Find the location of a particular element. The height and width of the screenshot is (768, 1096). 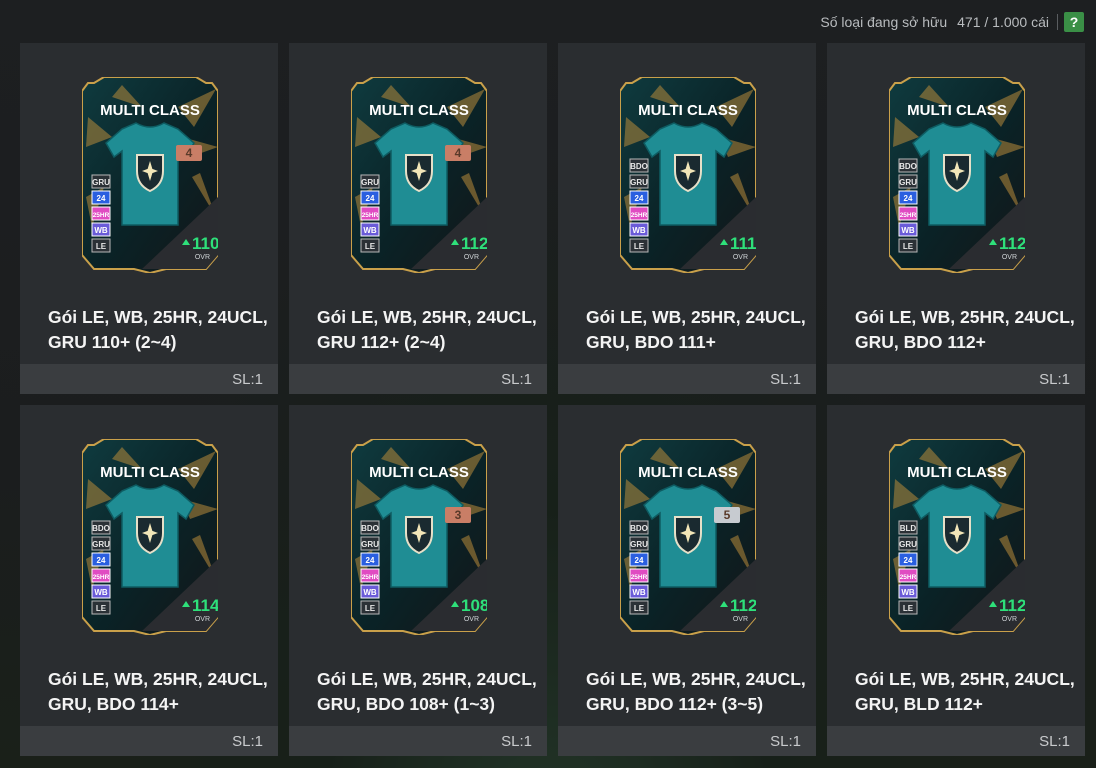

pack-card-image: MULTI CLASS 5 BDO GRU 24 25HR WB LE 112 OVR is located at coordinates (688, 537).